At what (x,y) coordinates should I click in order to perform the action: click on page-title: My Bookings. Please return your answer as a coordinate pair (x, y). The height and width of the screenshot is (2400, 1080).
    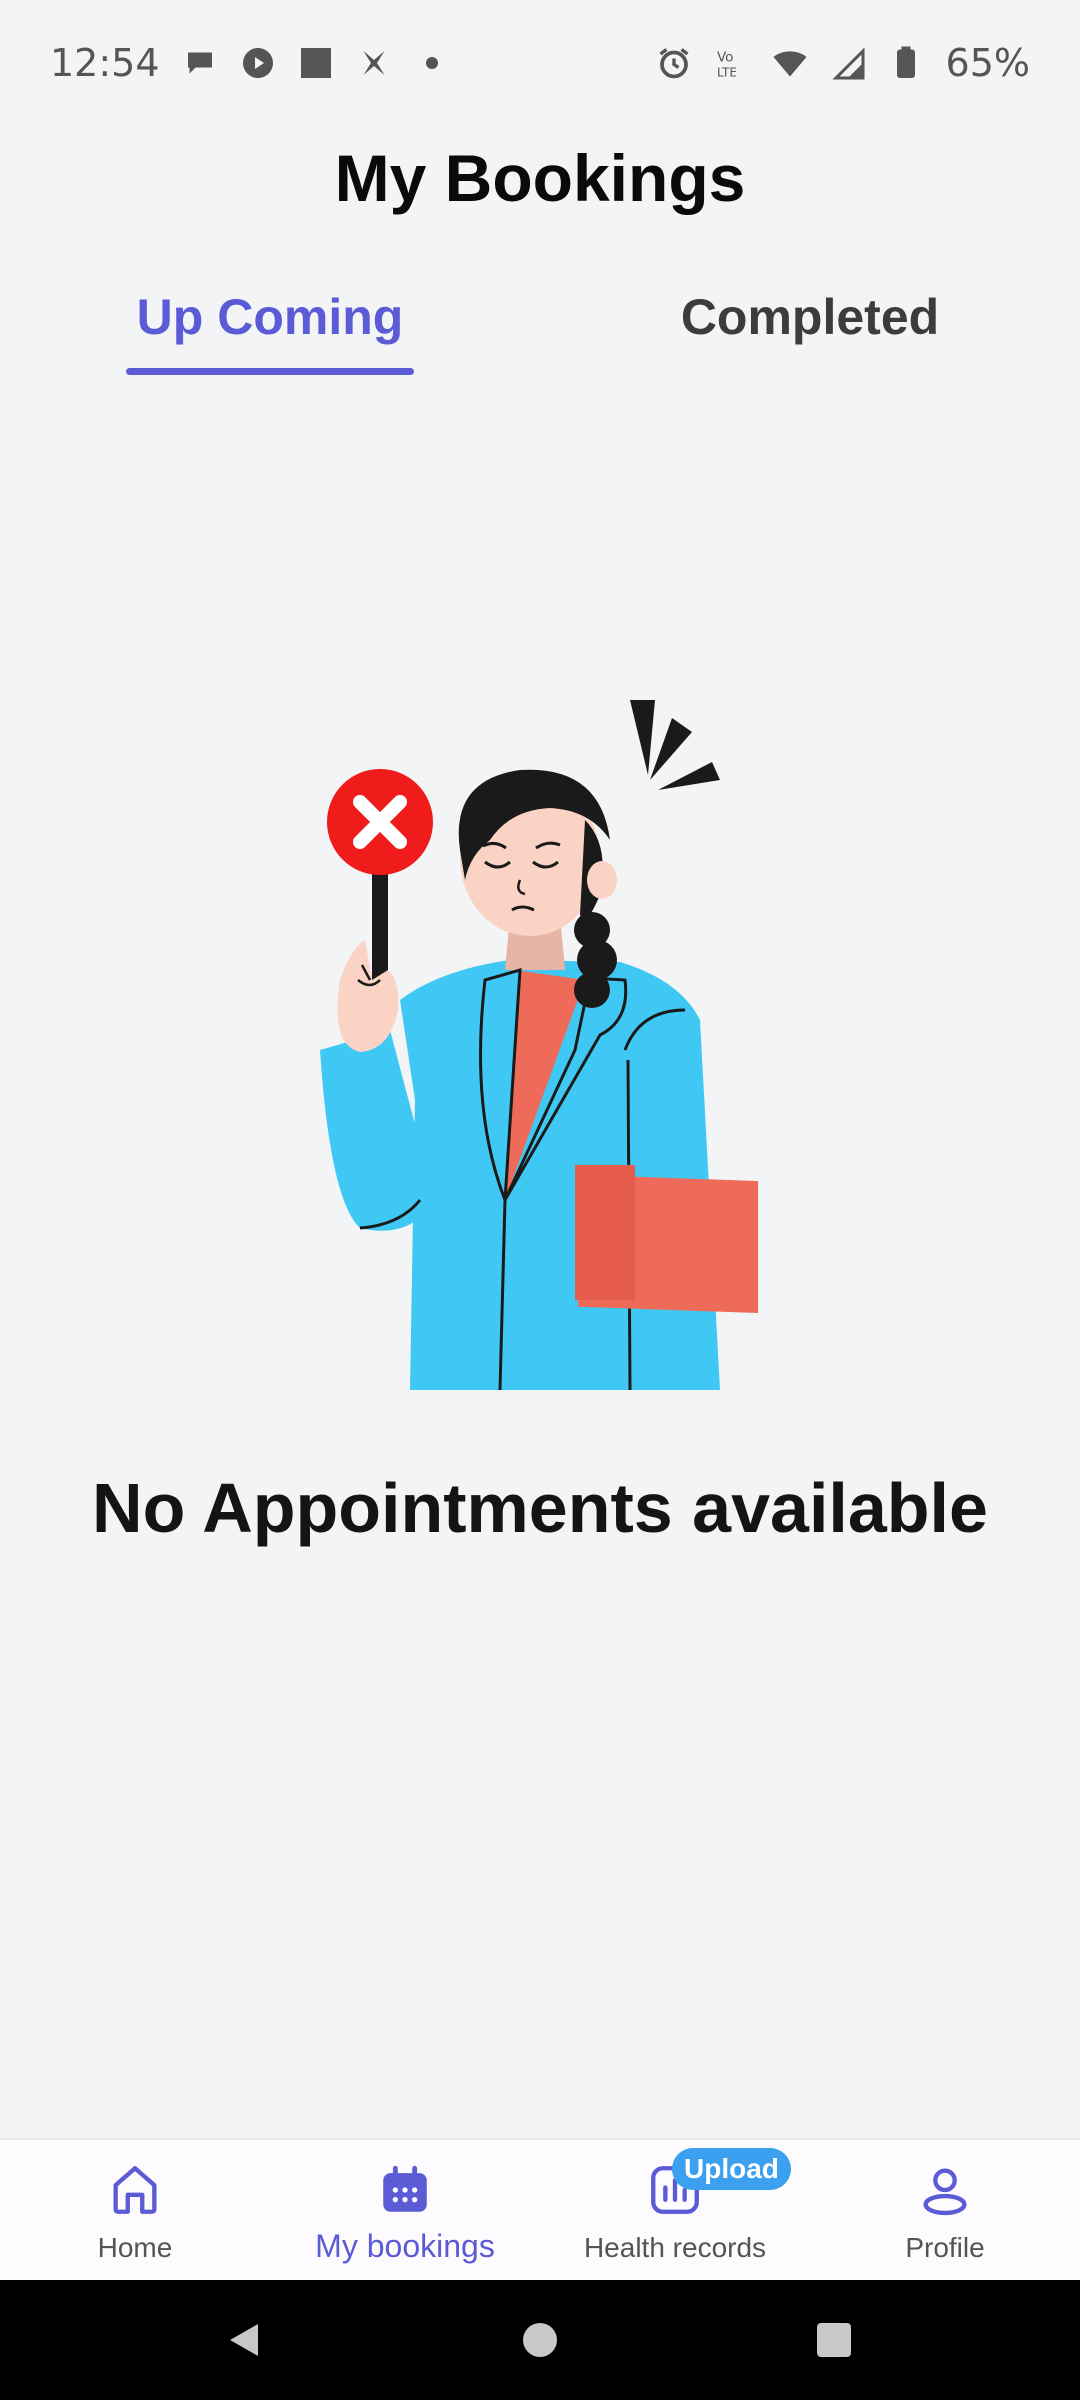
    Looking at the image, I should click on (540, 178).